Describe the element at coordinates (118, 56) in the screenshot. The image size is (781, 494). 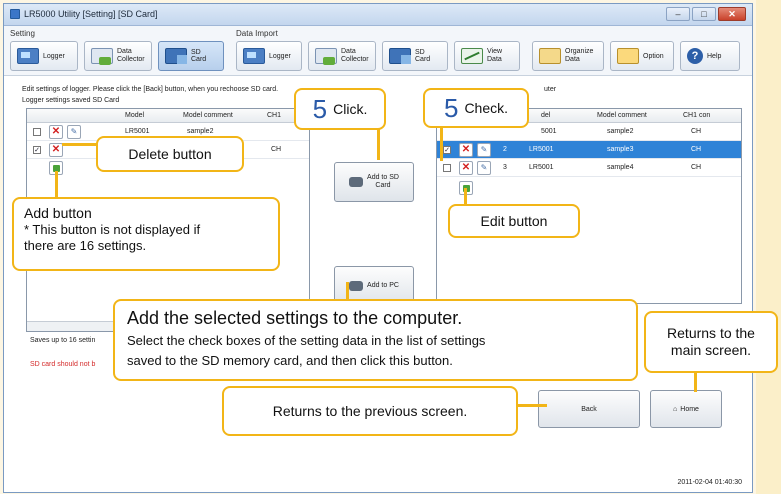
I see `setting-data-collector-button: Data Collector` at that location.